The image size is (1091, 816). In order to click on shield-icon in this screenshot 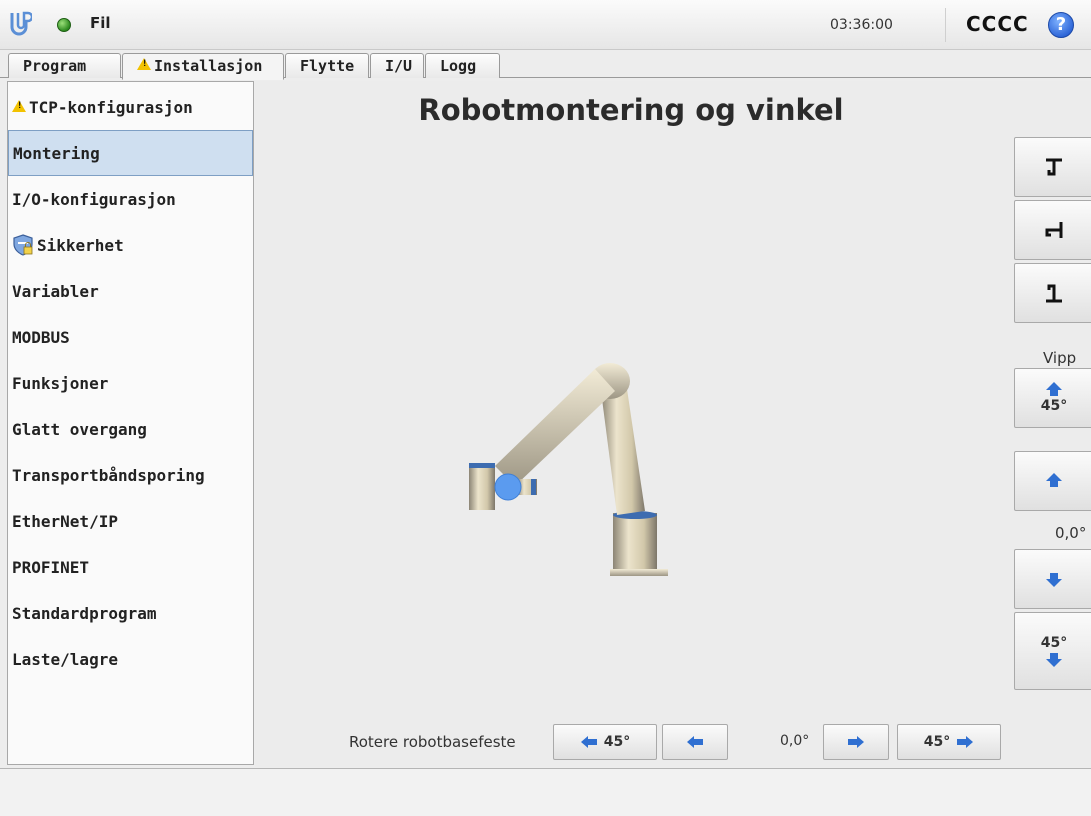, I will do `click(23, 245)`.